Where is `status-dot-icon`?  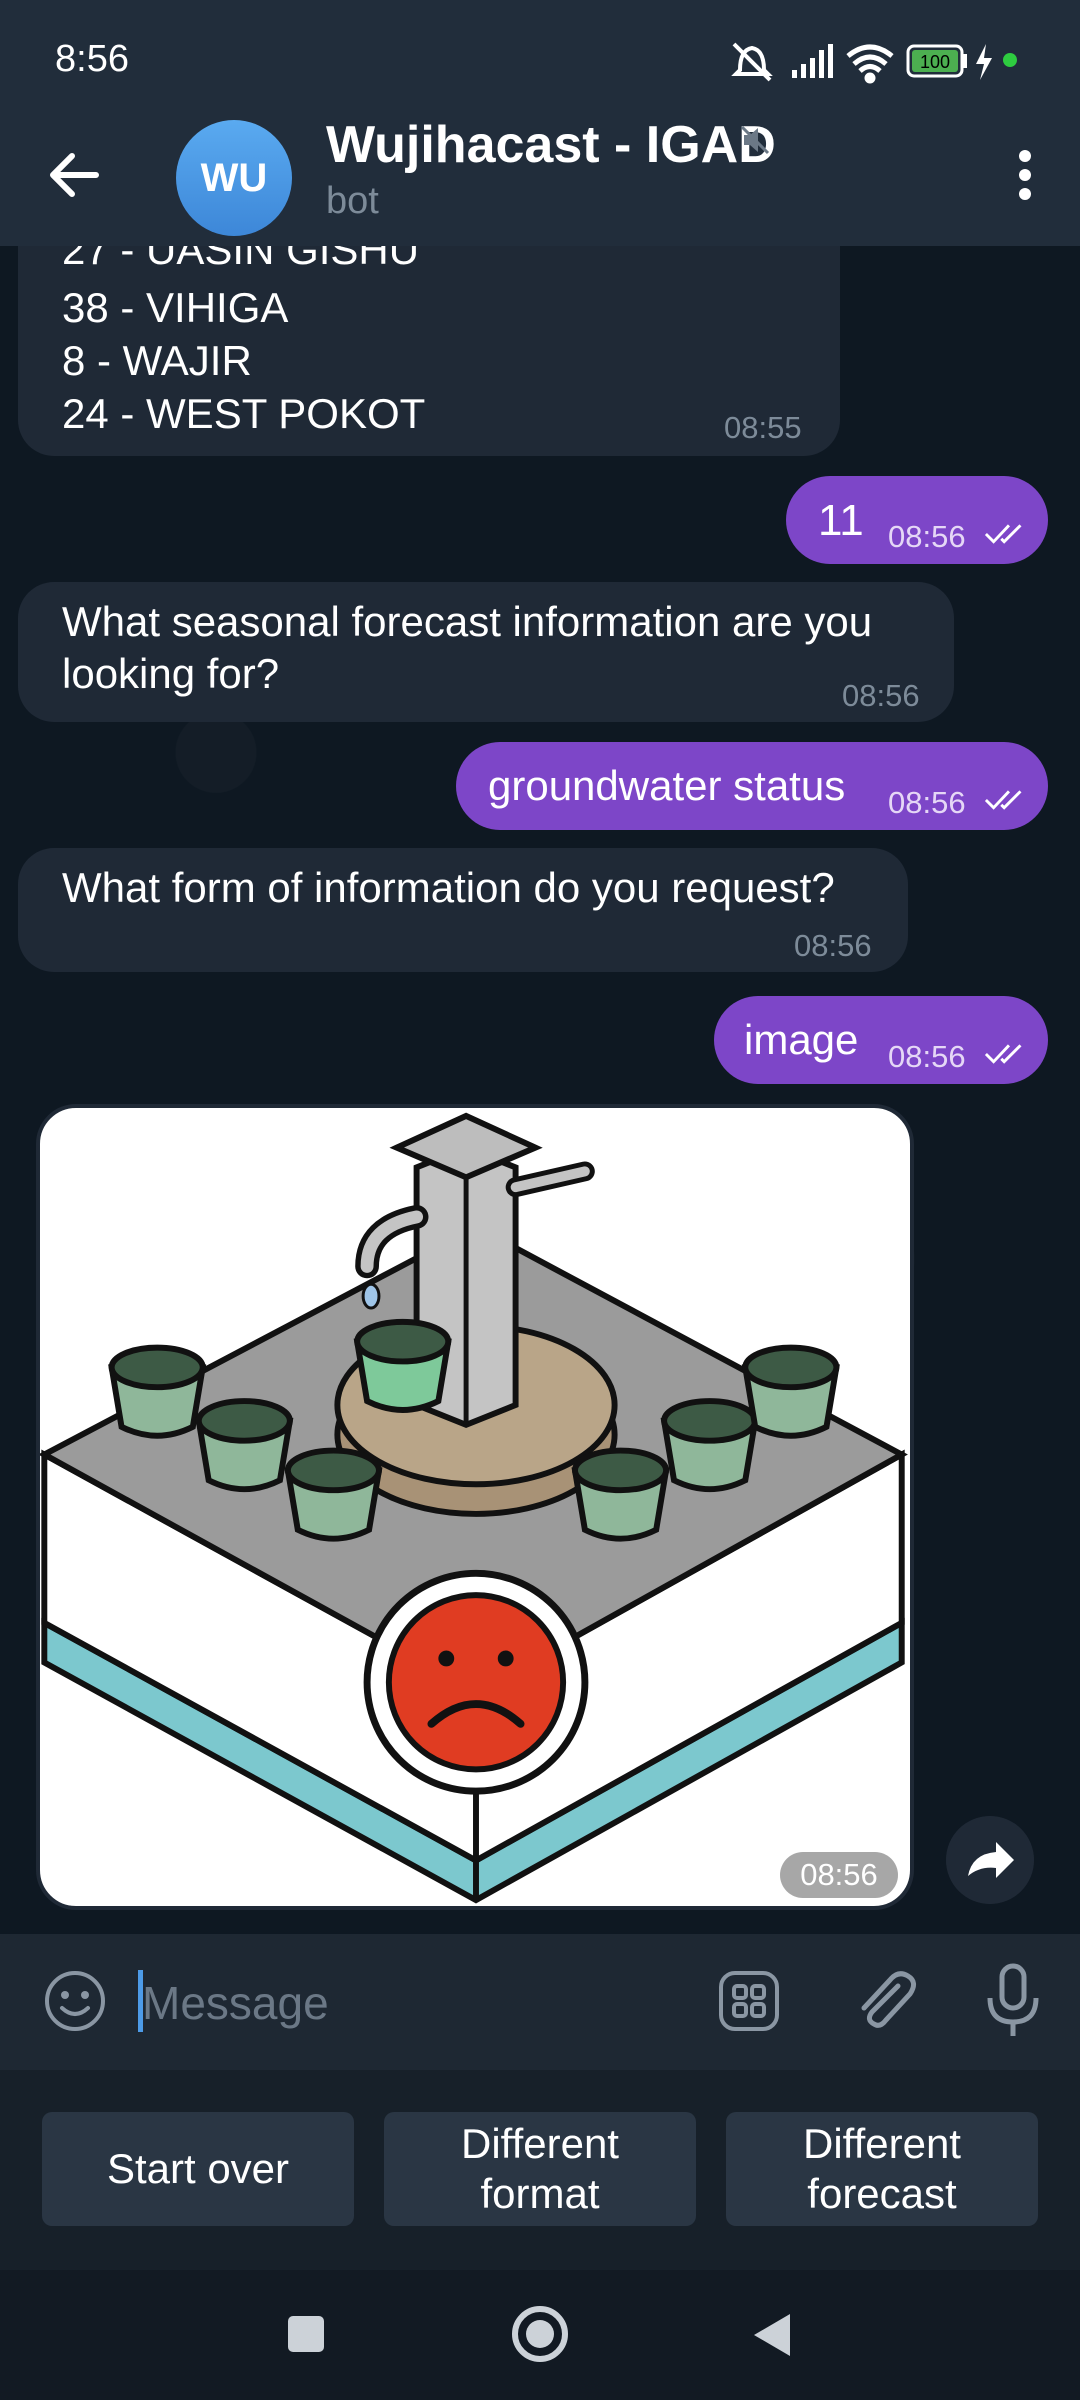 status-dot-icon is located at coordinates (1010, 60).